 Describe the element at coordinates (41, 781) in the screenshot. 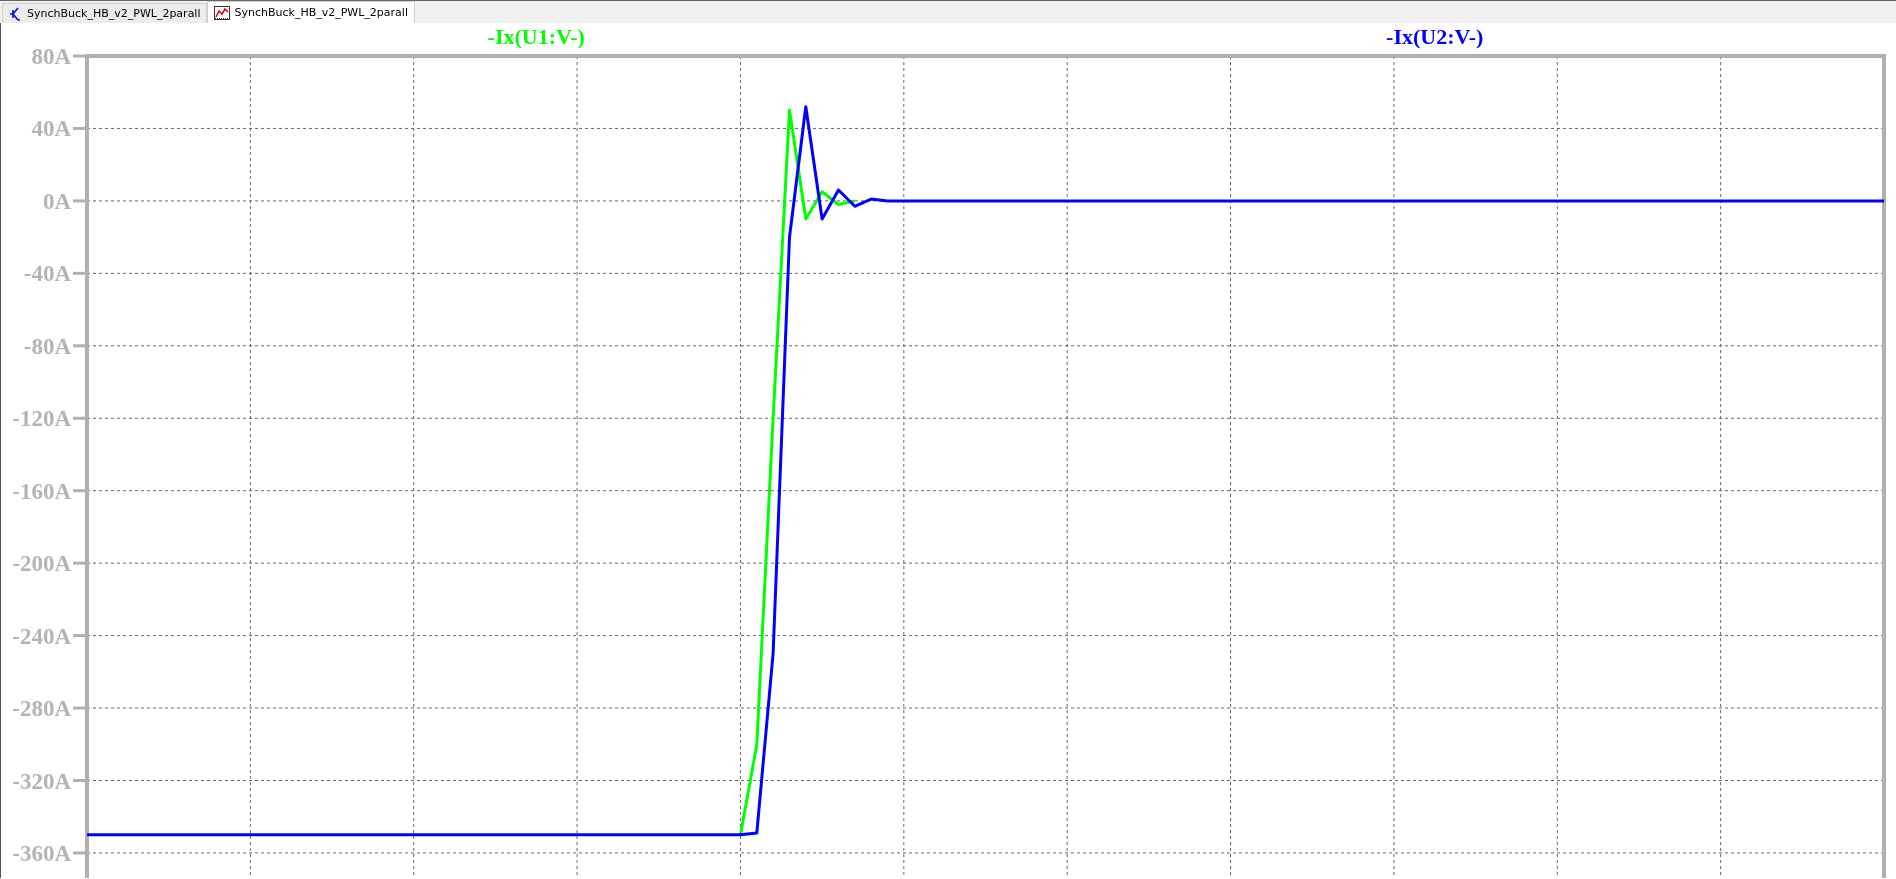

I see `axis-label: -320A` at that location.